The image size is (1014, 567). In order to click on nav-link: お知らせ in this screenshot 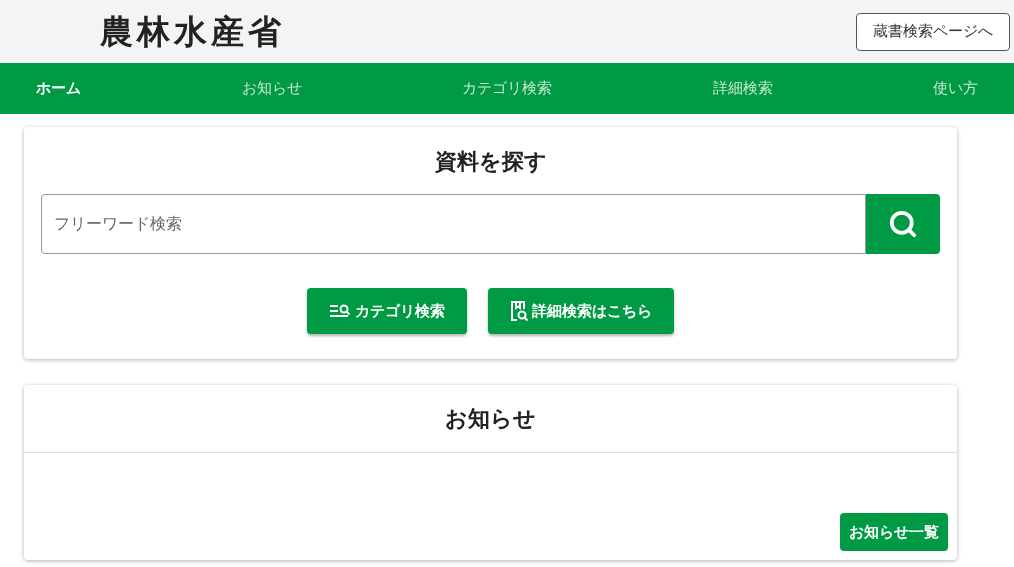, I will do `click(271, 88)`.